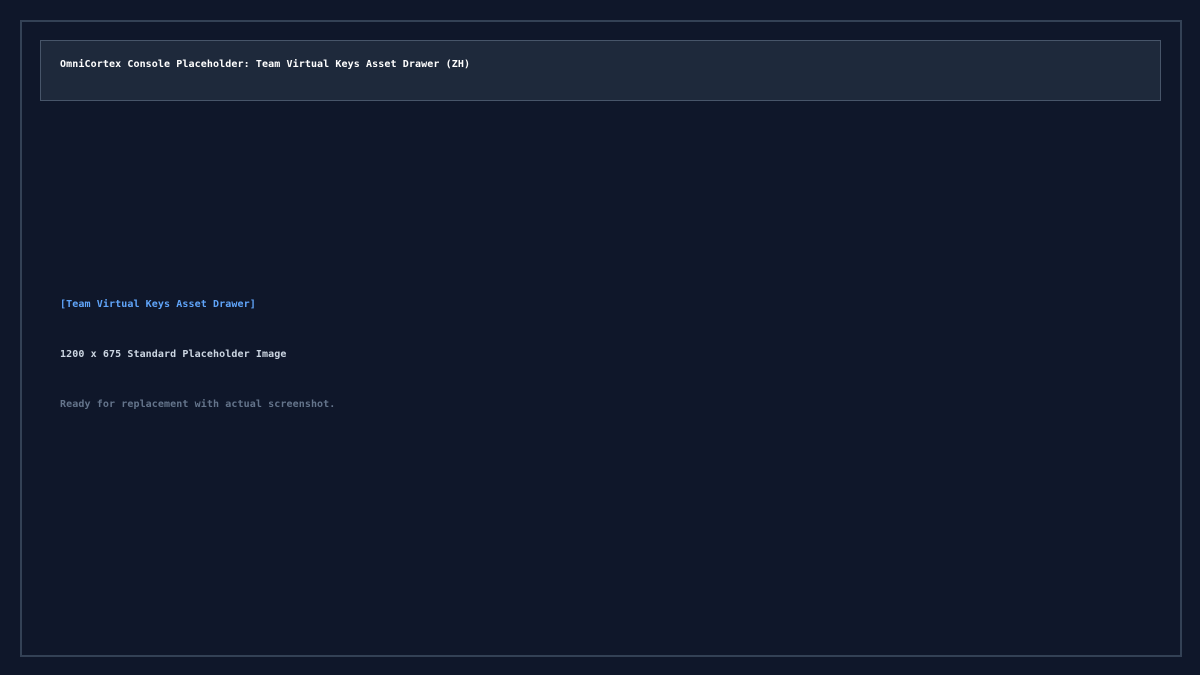 Image resolution: width=1200 pixels, height=675 pixels. What do you see at coordinates (173, 354) in the screenshot?
I see `image-dimensions-text: 1200 x 675 Standard Placeholder Image` at bounding box center [173, 354].